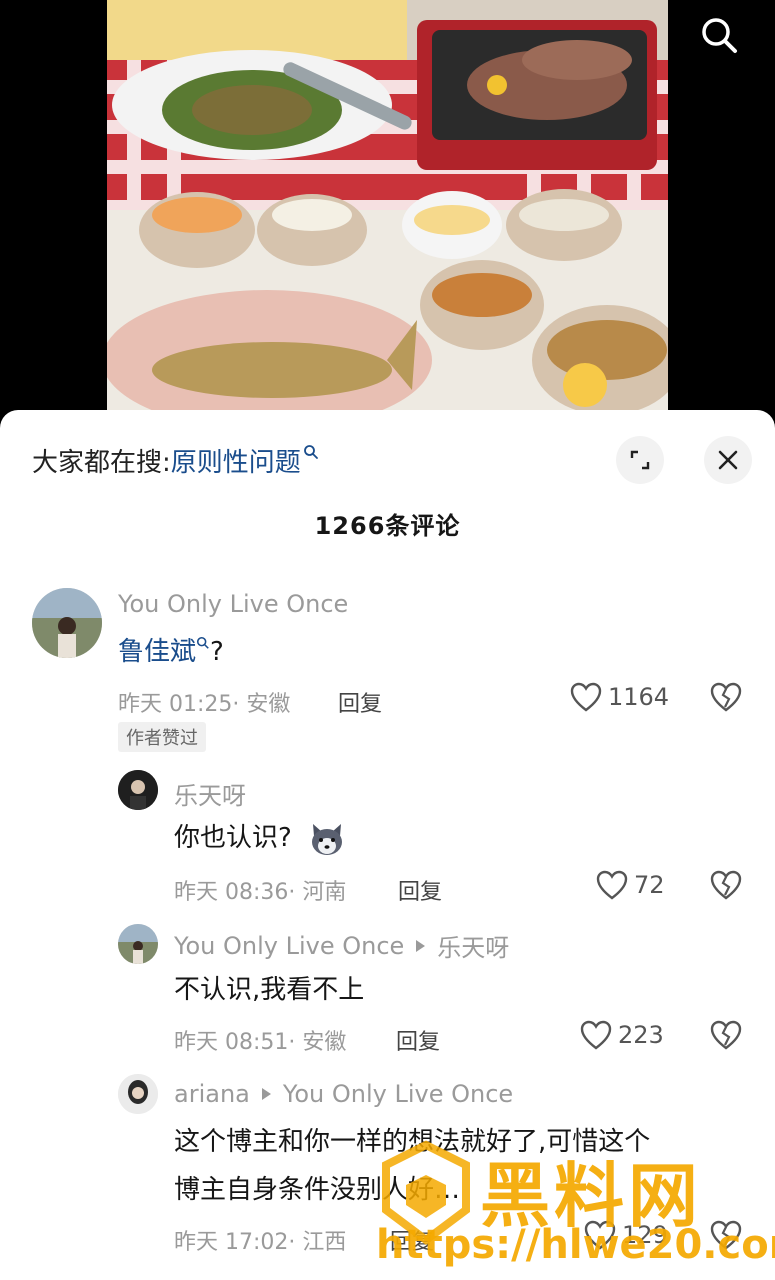  What do you see at coordinates (260, 892) in the screenshot?
I see `comment-meta: 昨天 08:36· 河南` at bounding box center [260, 892].